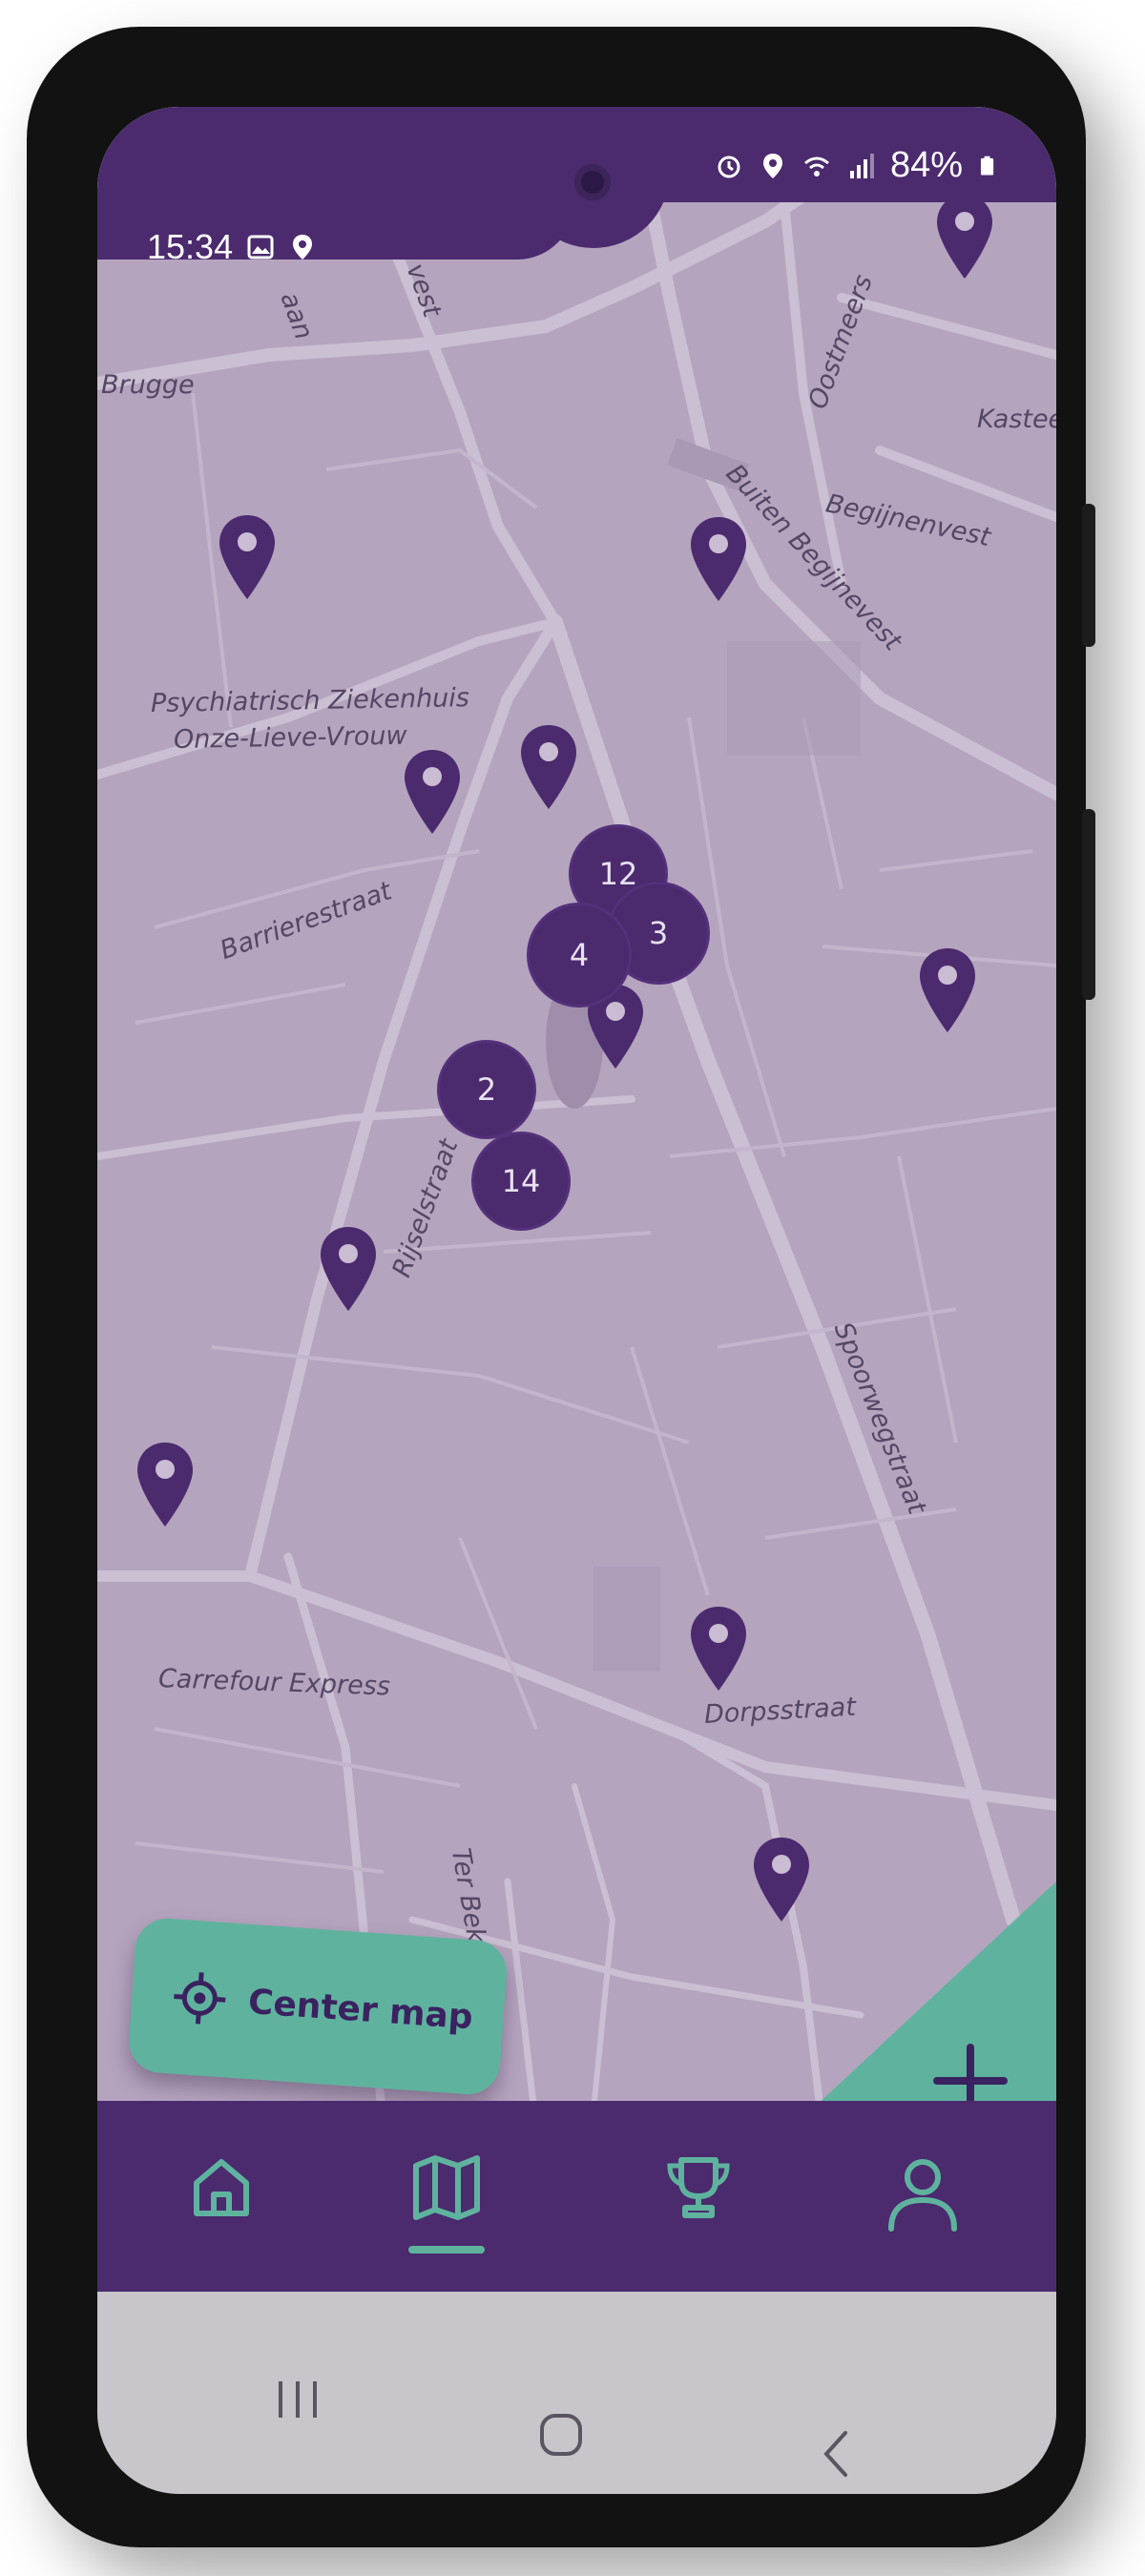 The image size is (1145, 2576). Describe the element at coordinates (729, 166) in the screenshot. I see `alarm-icon` at that location.